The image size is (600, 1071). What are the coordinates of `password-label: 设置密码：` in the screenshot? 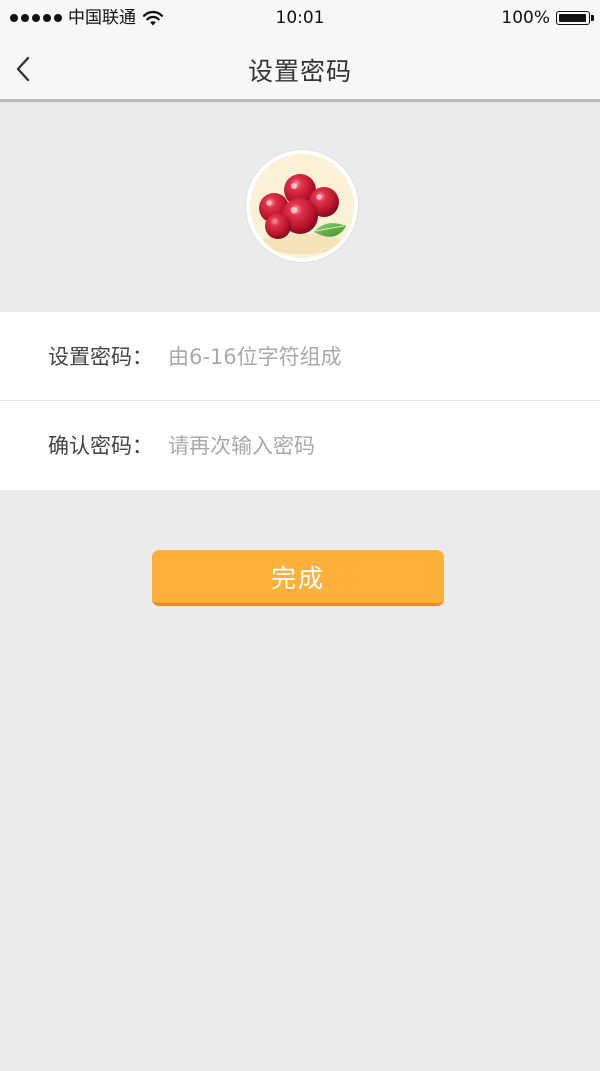 It's located at (100, 357).